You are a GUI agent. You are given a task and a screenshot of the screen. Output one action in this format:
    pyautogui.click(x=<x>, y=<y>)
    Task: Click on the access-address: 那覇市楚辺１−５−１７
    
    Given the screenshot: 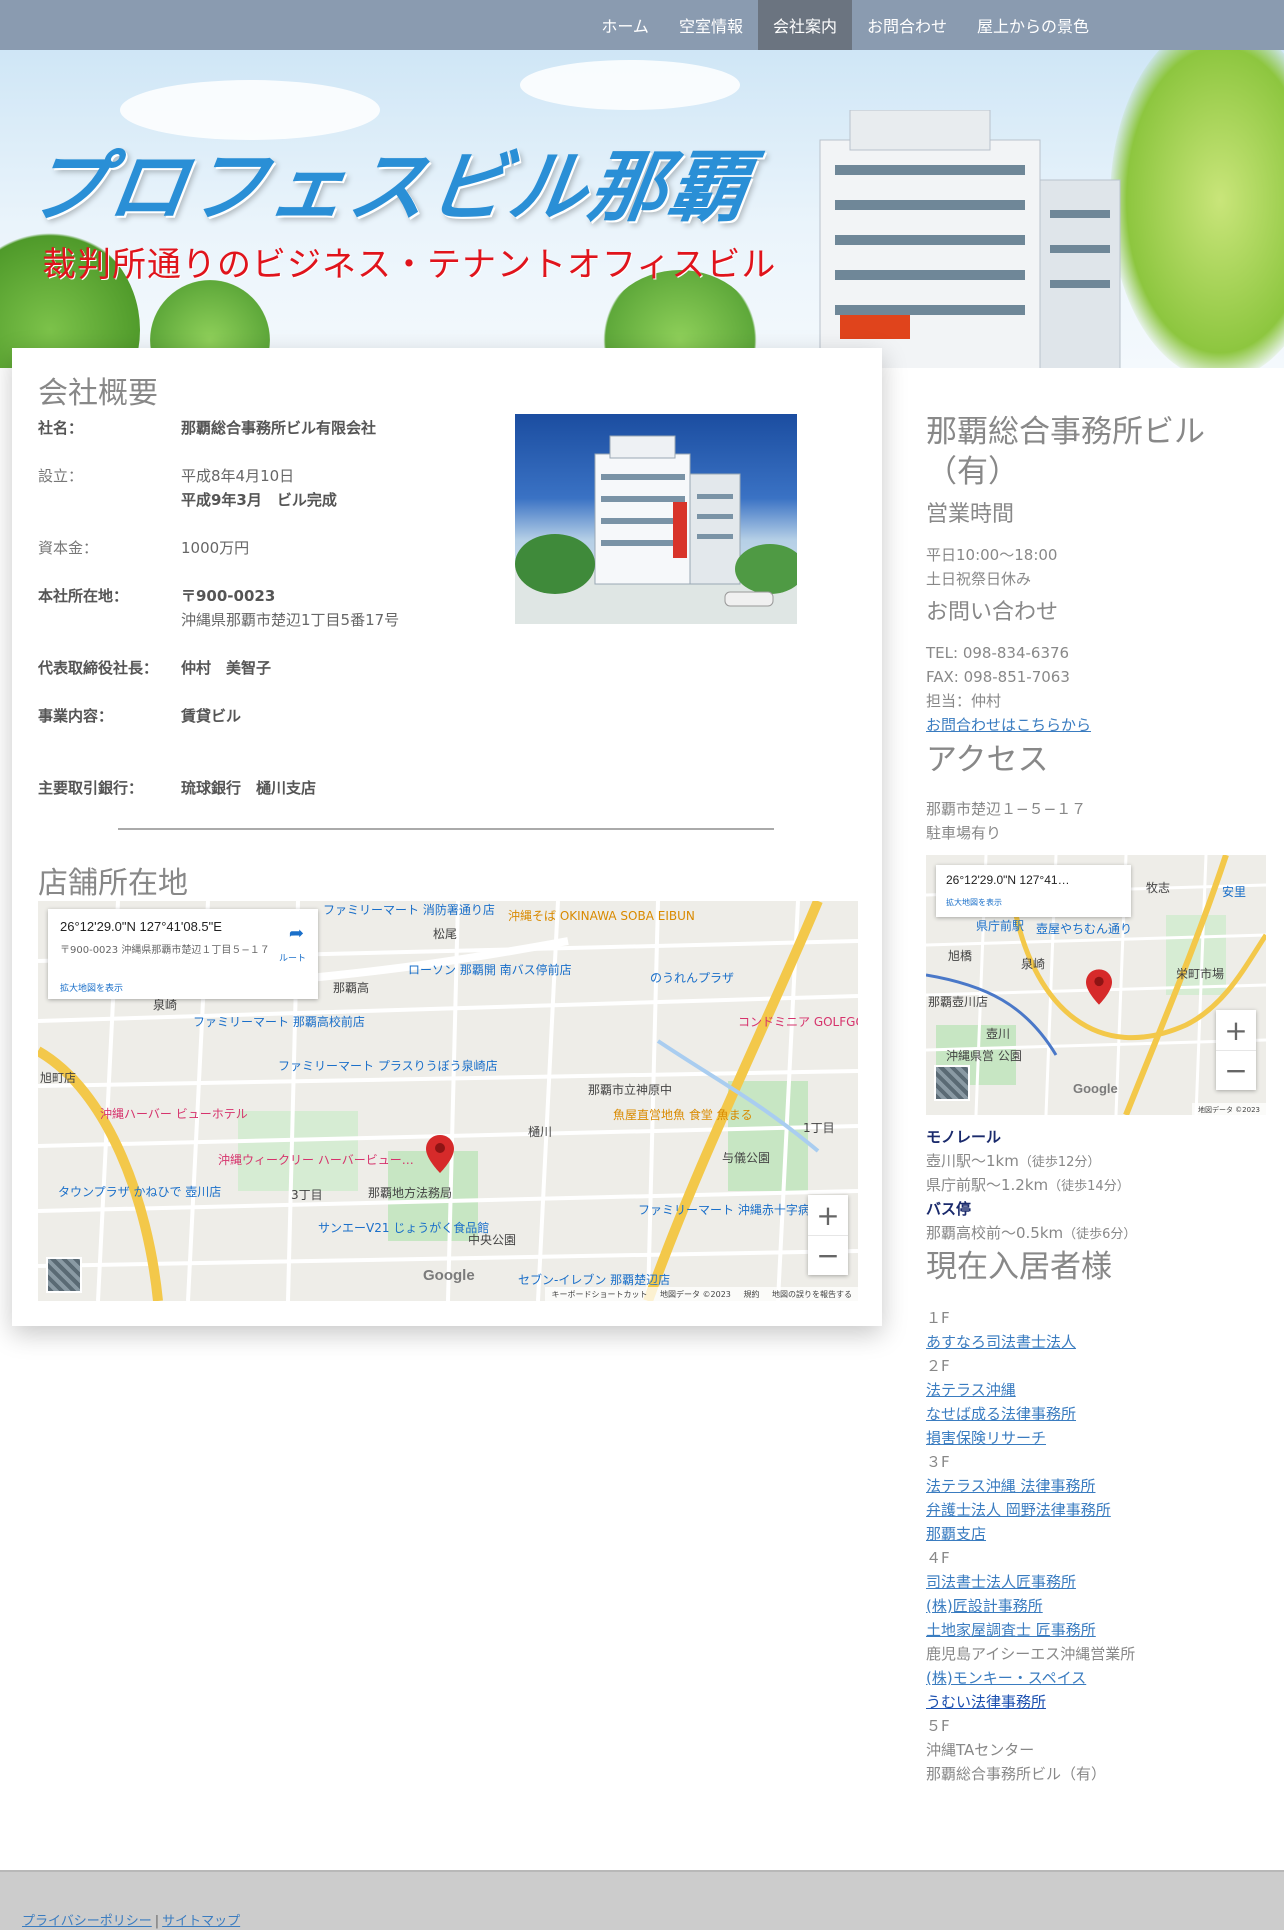 What is the action you would take?
    pyautogui.click(x=1006, y=809)
    